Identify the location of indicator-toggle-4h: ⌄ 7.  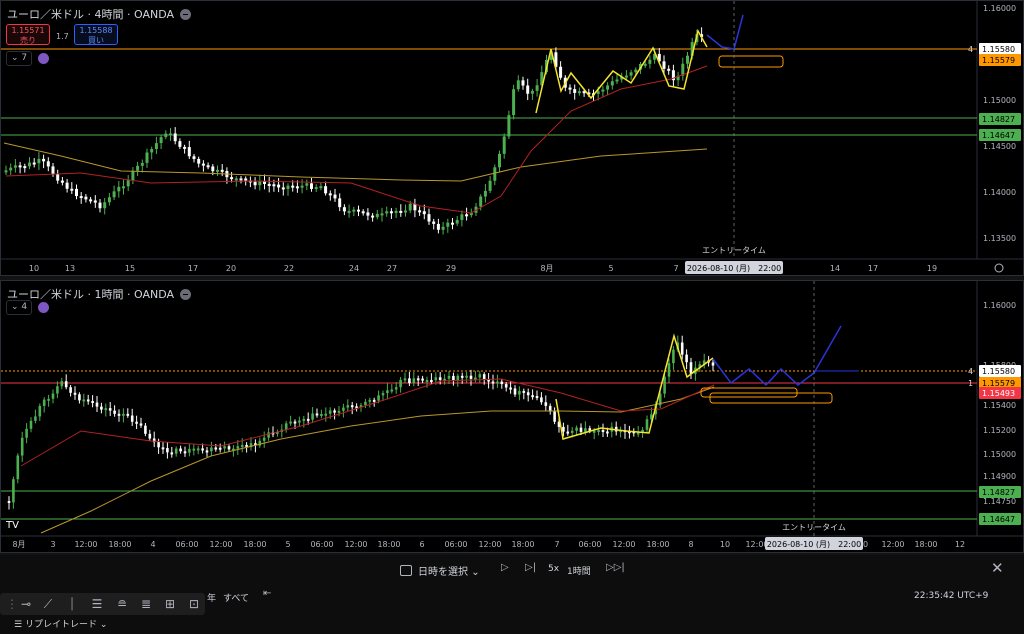
(19, 58).